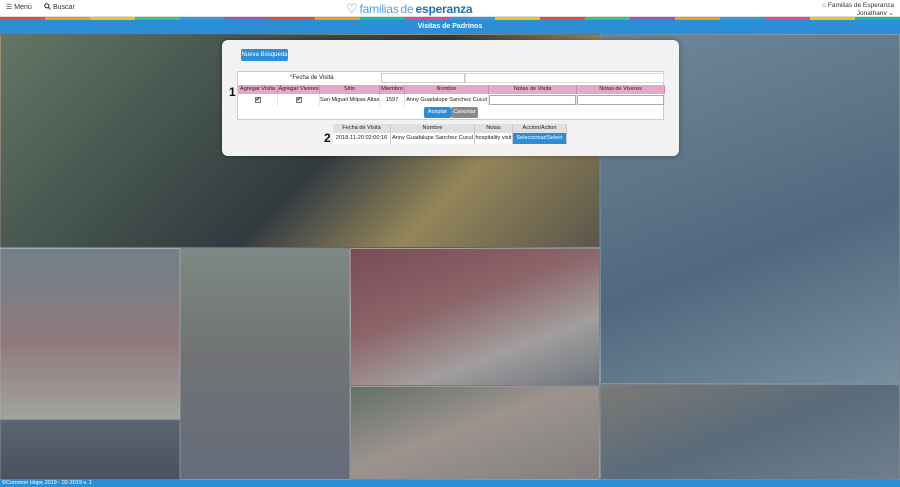 The width and height of the screenshot is (900, 487). Describe the element at coordinates (444, 9) in the screenshot. I see `logo-text-esperanza: esperanza` at that location.